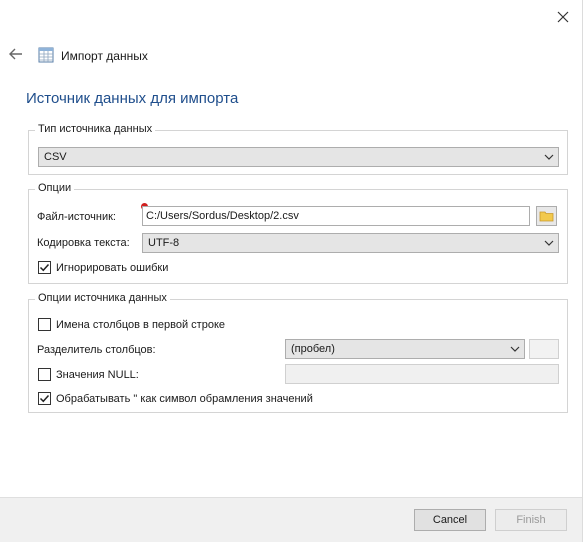  I want to click on separator-label: Разделитель столбцов:, so click(96, 350).